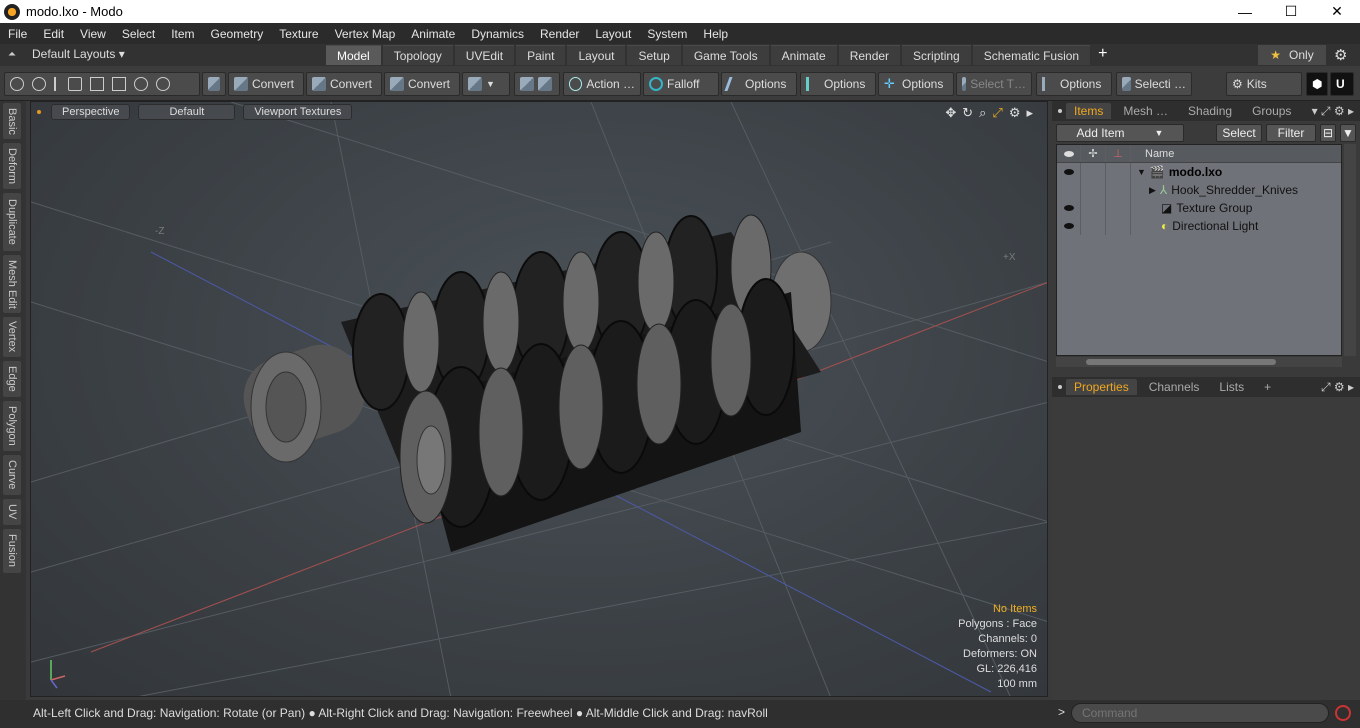  I want to click on tab-items: Items, so click(1089, 111).